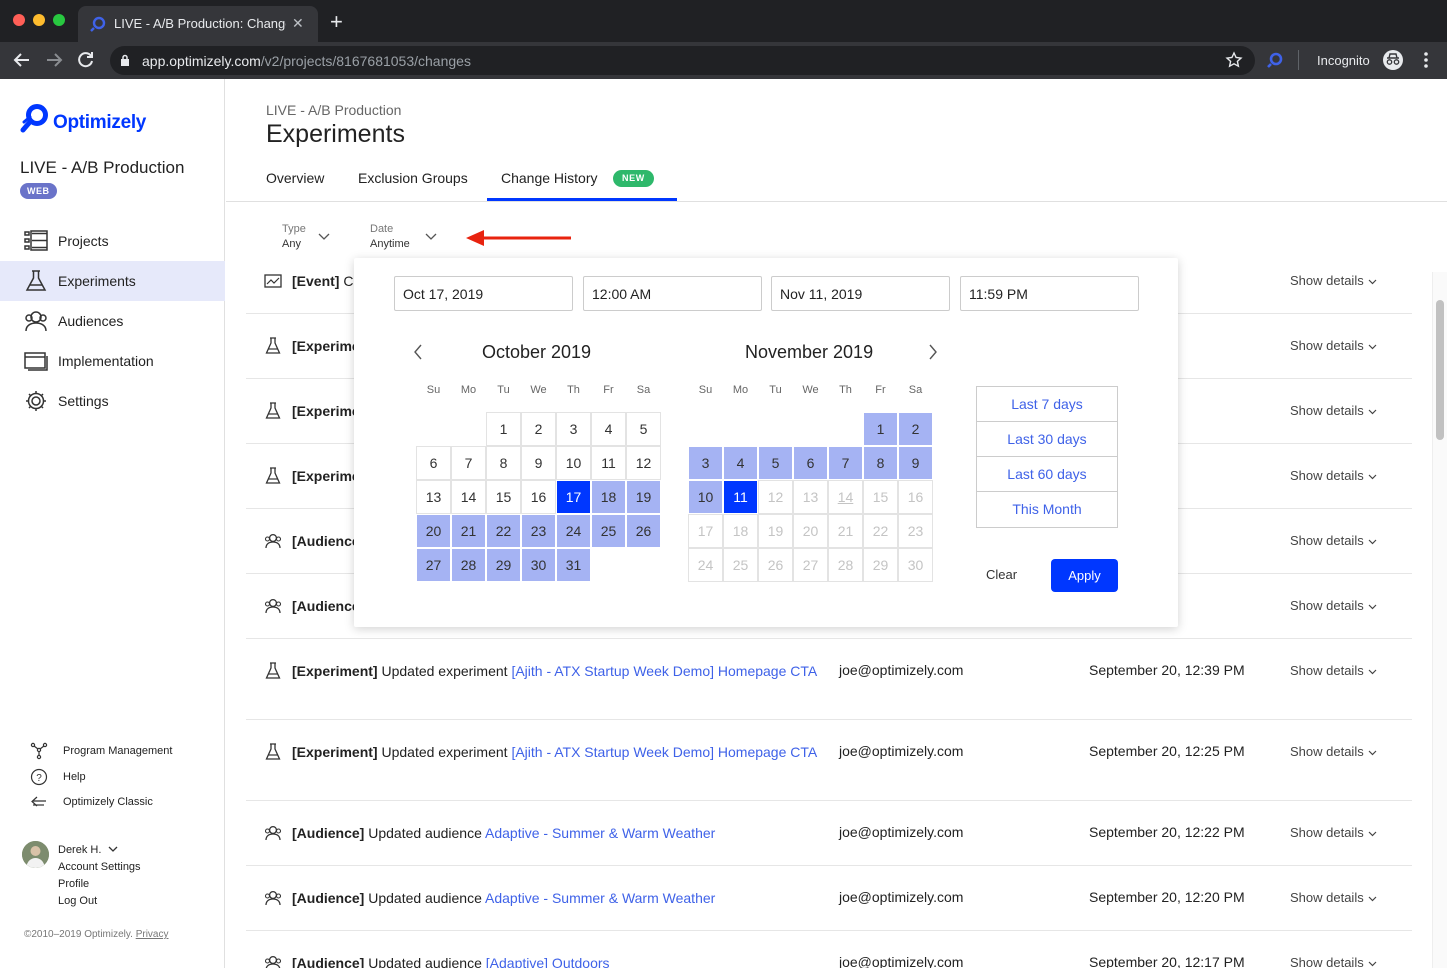 The image size is (1447, 968). I want to click on profile-link: Profile, so click(73, 884).